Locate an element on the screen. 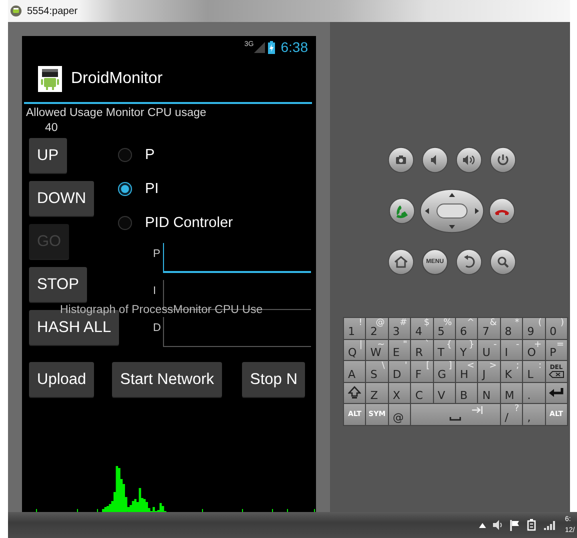  action-button: UP is located at coordinates (48, 155).